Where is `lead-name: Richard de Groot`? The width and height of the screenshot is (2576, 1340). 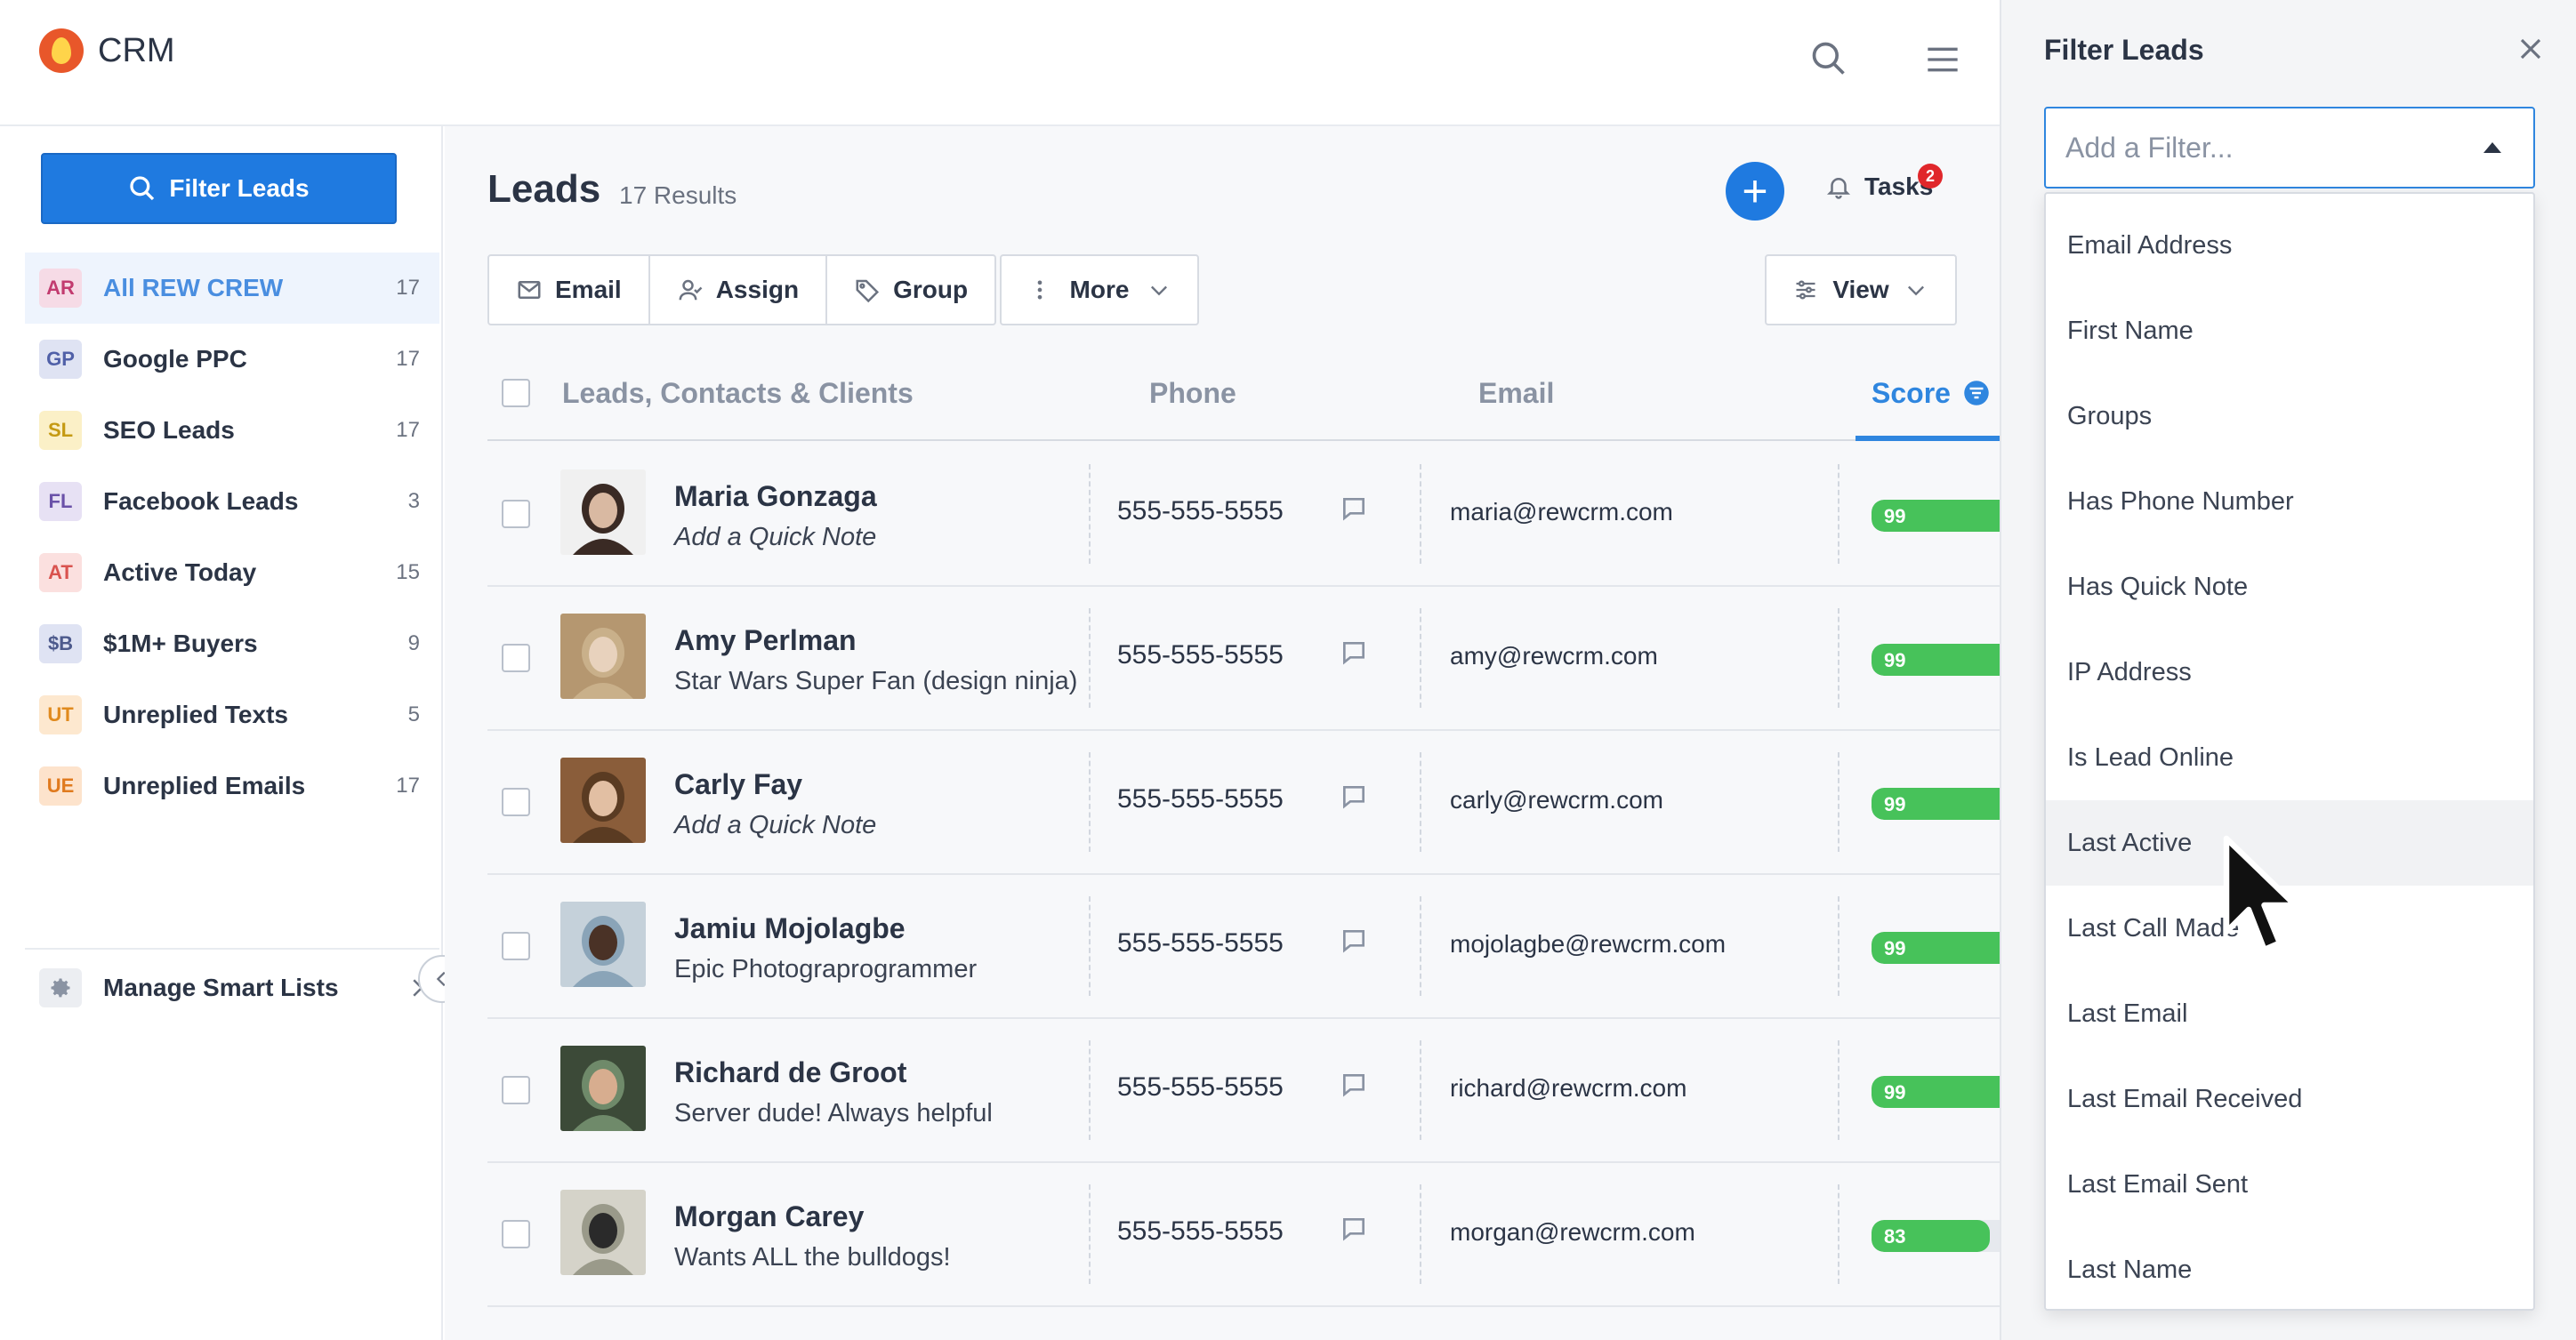 lead-name: Richard de Groot is located at coordinates (790, 1072).